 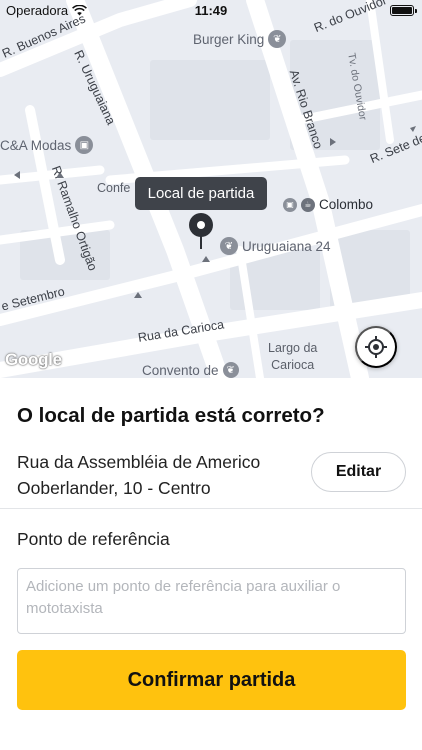 I want to click on poi-label: Colombo, so click(x=346, y=204).